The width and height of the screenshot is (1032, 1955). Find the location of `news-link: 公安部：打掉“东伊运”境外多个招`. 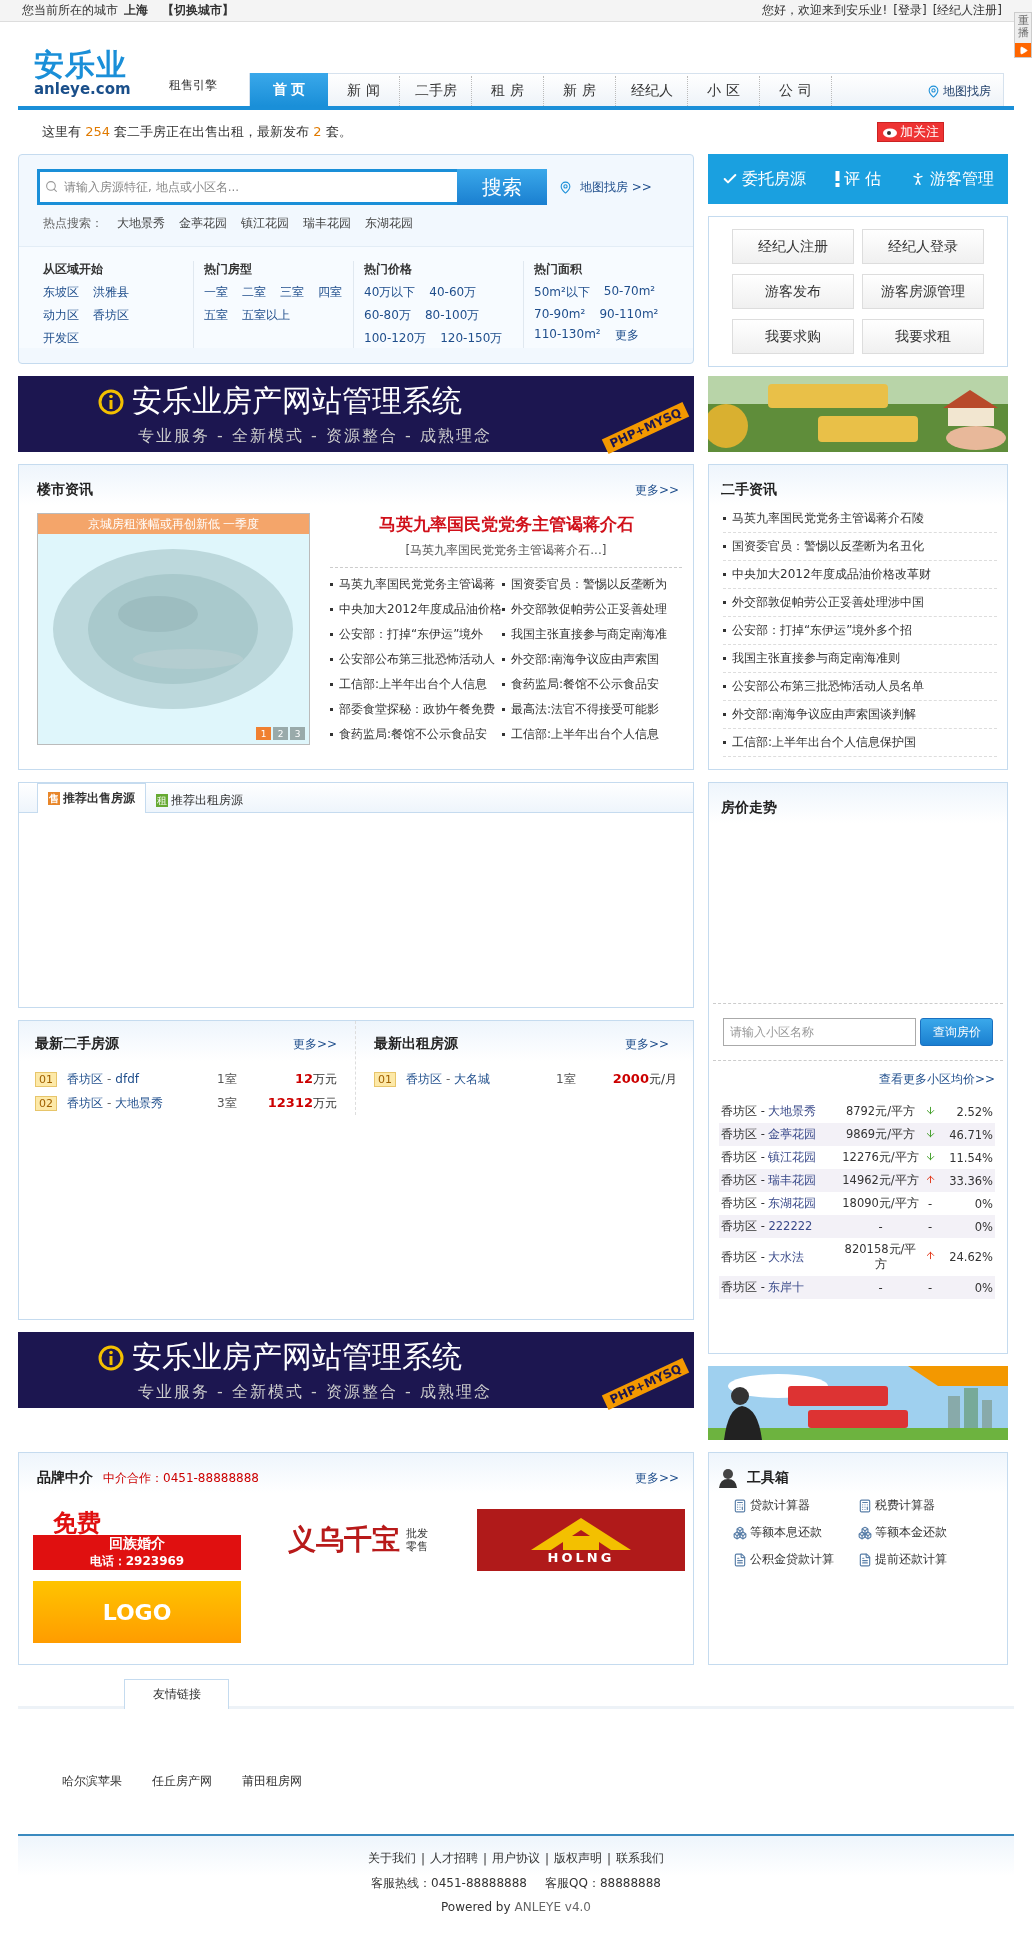

news-link: 公安部：打掉“东伊运”境外多个招 is located at coordinates (860, 631).